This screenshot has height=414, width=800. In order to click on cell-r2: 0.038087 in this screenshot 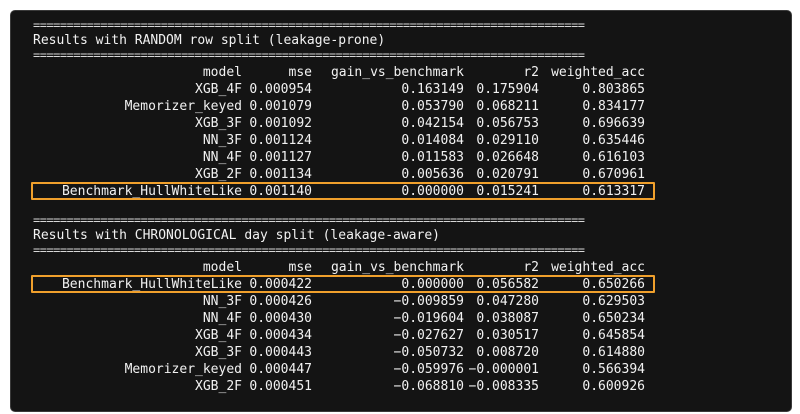, I will do `click(507, 318)`.